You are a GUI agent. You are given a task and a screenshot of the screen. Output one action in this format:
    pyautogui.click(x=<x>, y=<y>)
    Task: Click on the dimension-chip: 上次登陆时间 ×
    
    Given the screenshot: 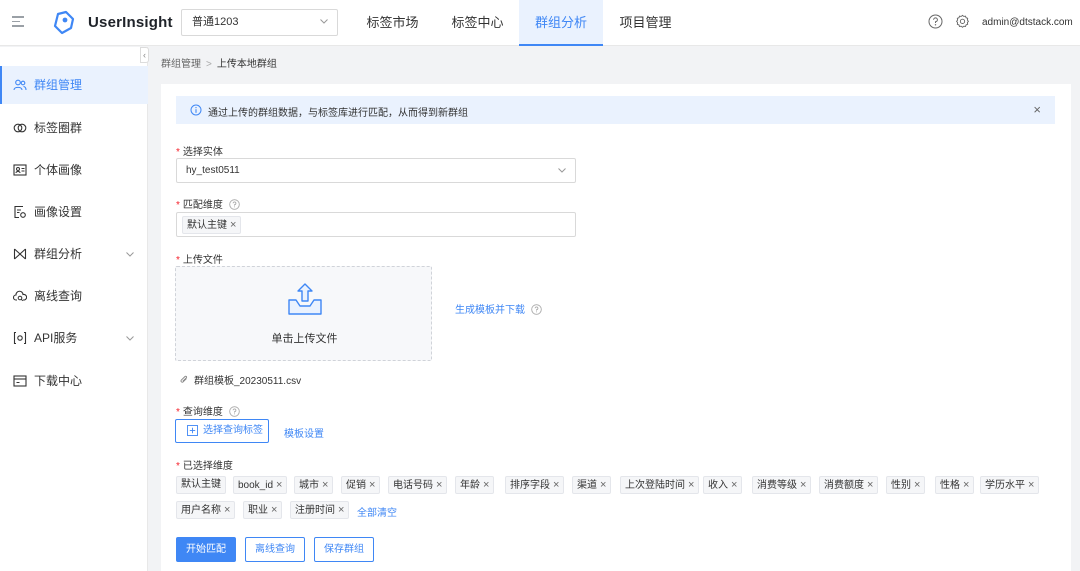 What is the action you would take?
    pyautogui.click(x=660, y=485)
    